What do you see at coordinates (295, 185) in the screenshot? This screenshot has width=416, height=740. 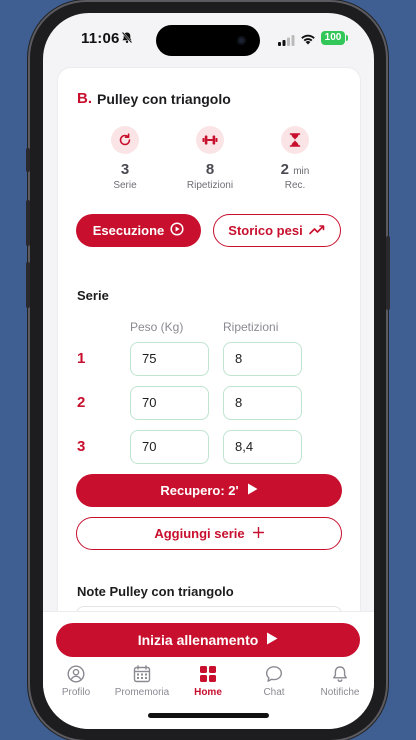 I see `stat-rest-label: Rec.` at bounding box center [295, 185].